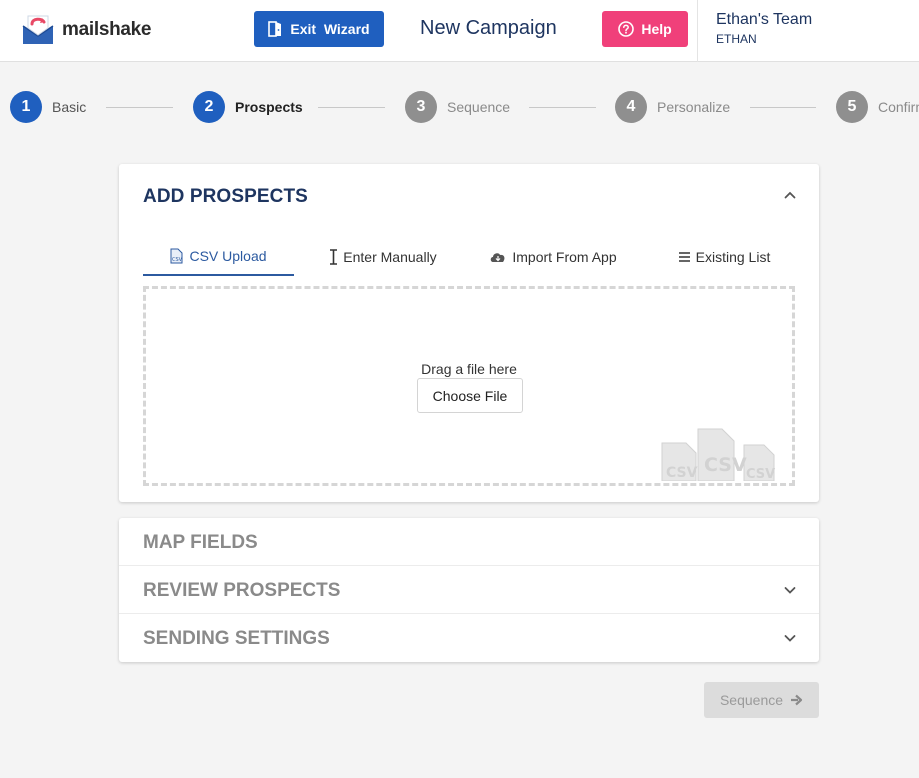 This screenshot has width=919, height=778. Describe the element at coordinates (736, 39) in the screenshot. I see `team-user: ETHAN` at that location.